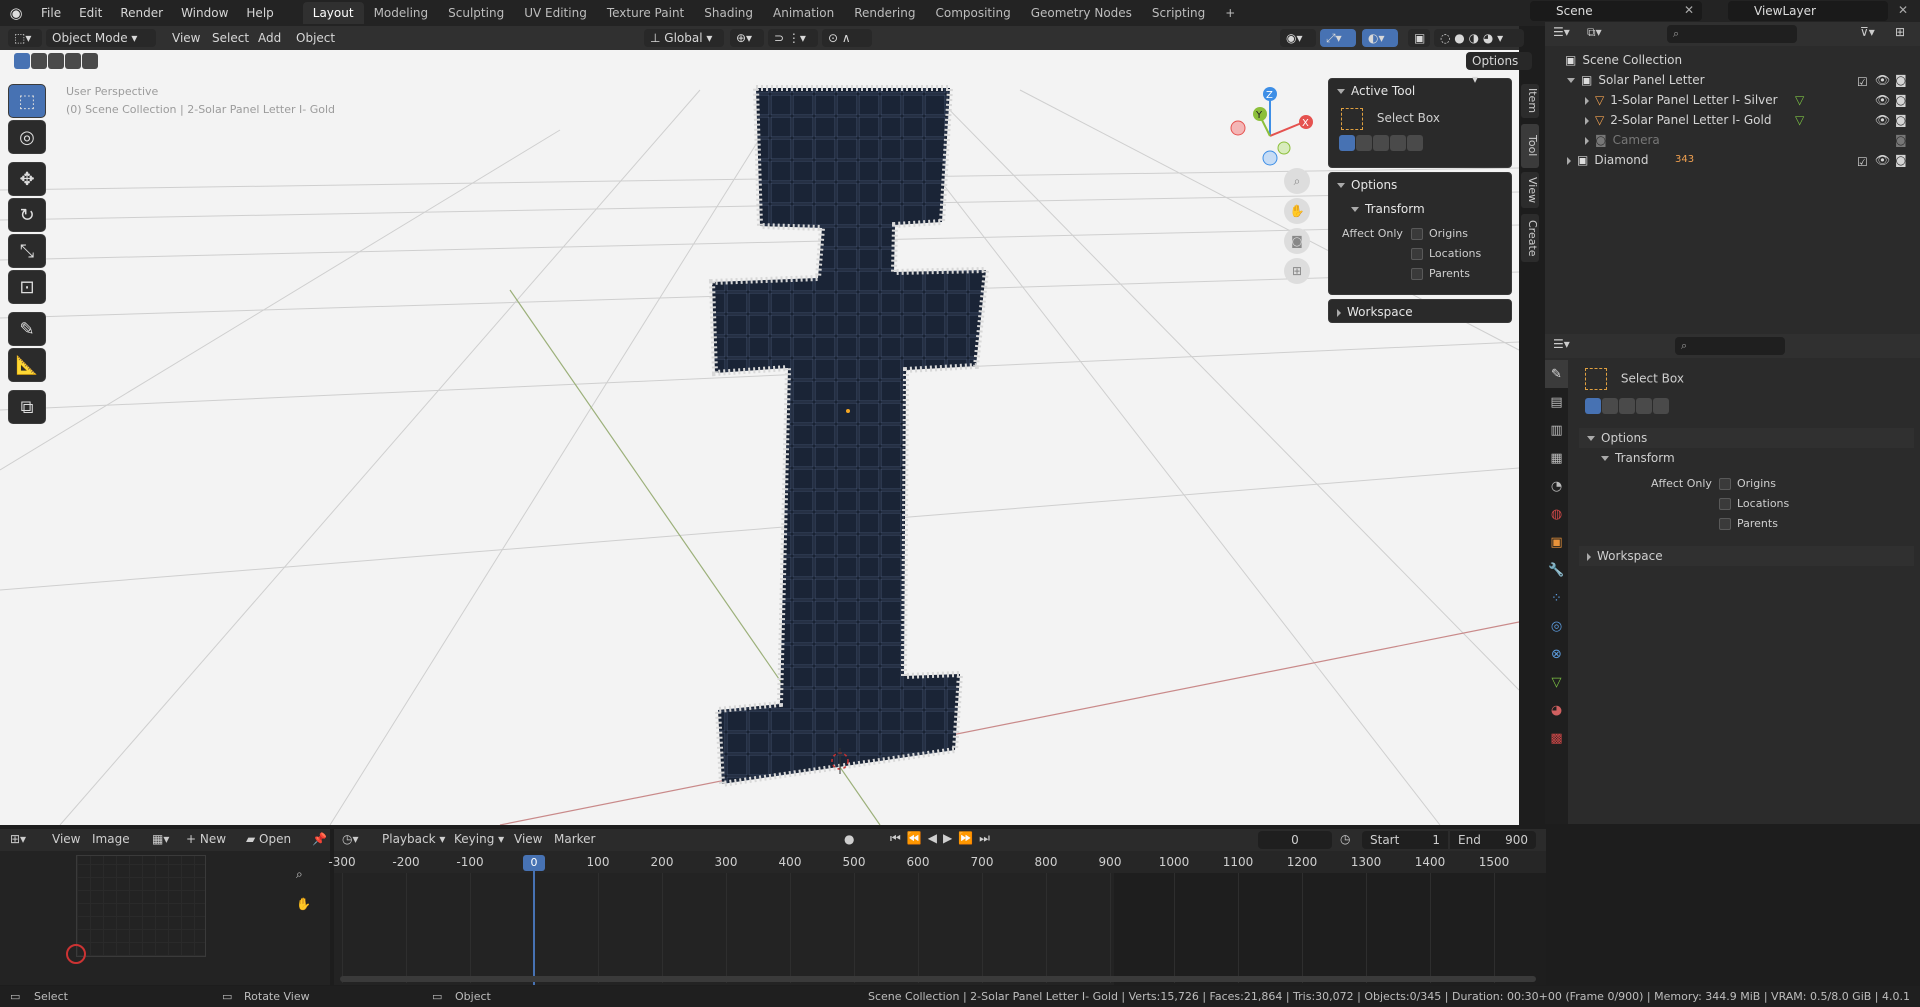 Image resolution: width=1920 pixels, height=1007 pixels. What do you see at coordinates (268, 839) in the screenshot?
I see `open-image-button: ▰ Open` at bounding box center [268, 839].